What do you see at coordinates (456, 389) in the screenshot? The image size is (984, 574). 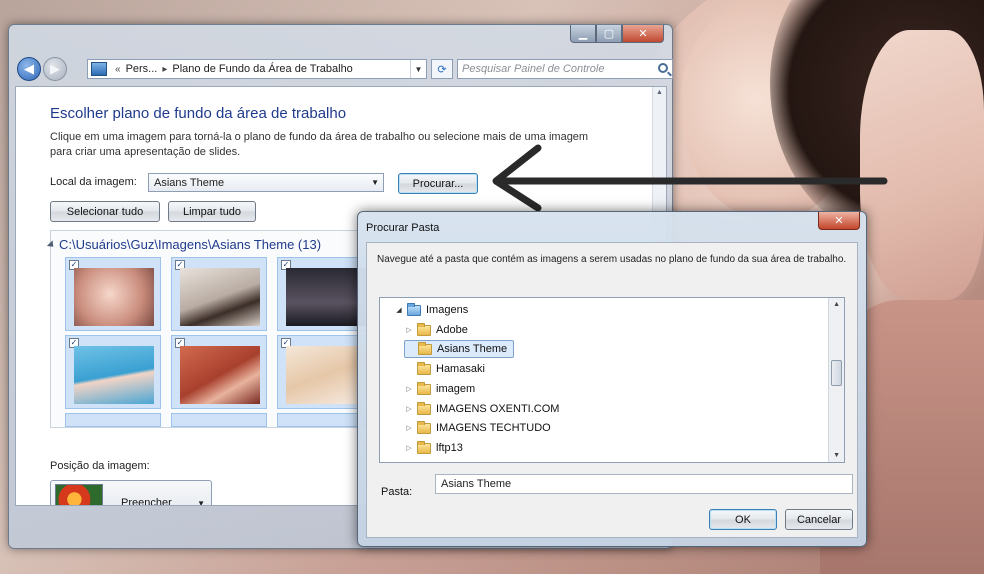 I see `tree-item-label: imagem` at bounding box center [456, 389].